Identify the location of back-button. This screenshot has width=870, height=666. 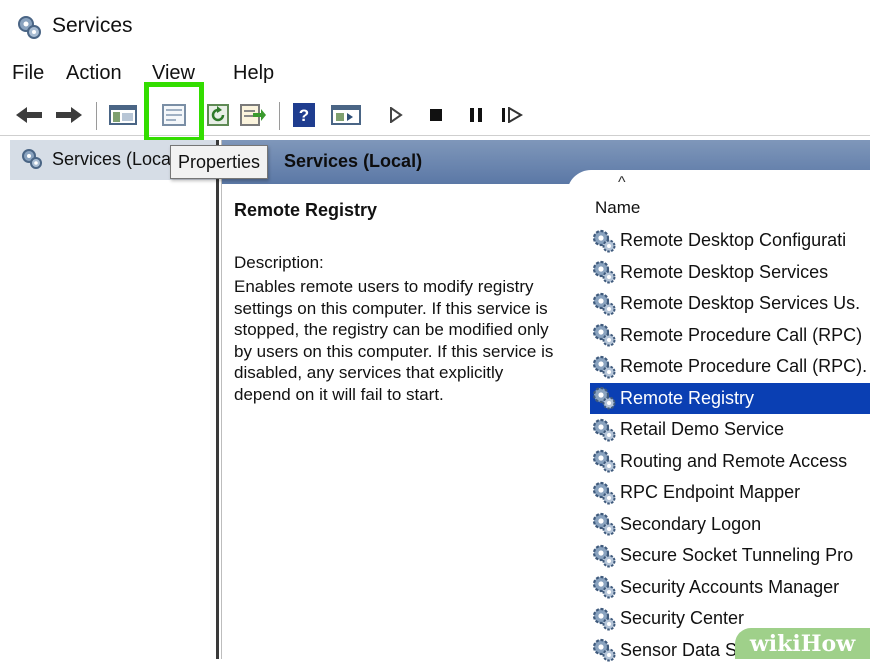
(29, 115).